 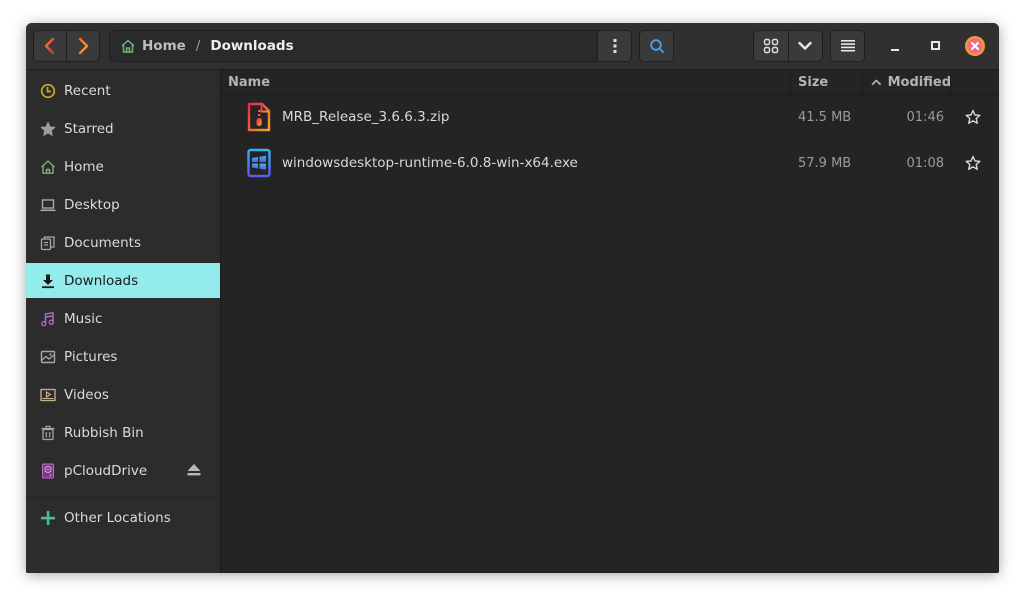 I want to click on close-icon, so click(x=975, y=46).